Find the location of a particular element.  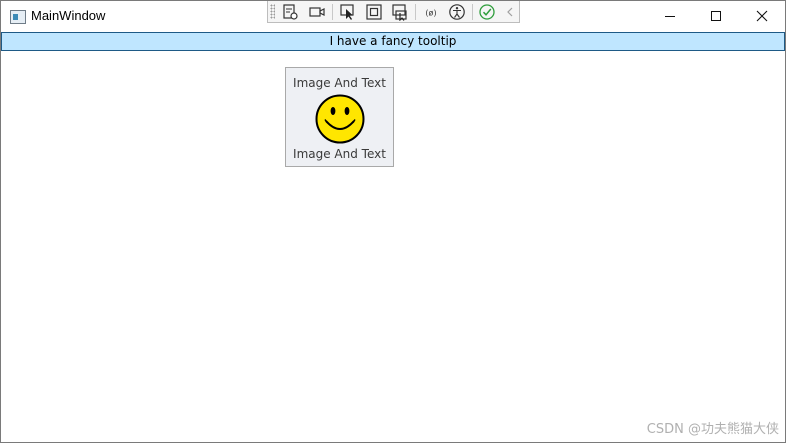

window-title: MainWindow is located at coordinates (68, 15).